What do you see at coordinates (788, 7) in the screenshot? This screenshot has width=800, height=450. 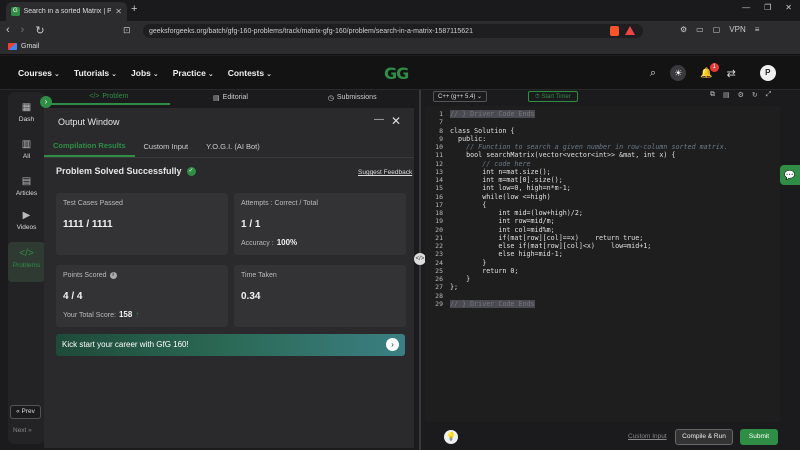 I see `close-window-icon: ✕` at bounding box center [788, 7].